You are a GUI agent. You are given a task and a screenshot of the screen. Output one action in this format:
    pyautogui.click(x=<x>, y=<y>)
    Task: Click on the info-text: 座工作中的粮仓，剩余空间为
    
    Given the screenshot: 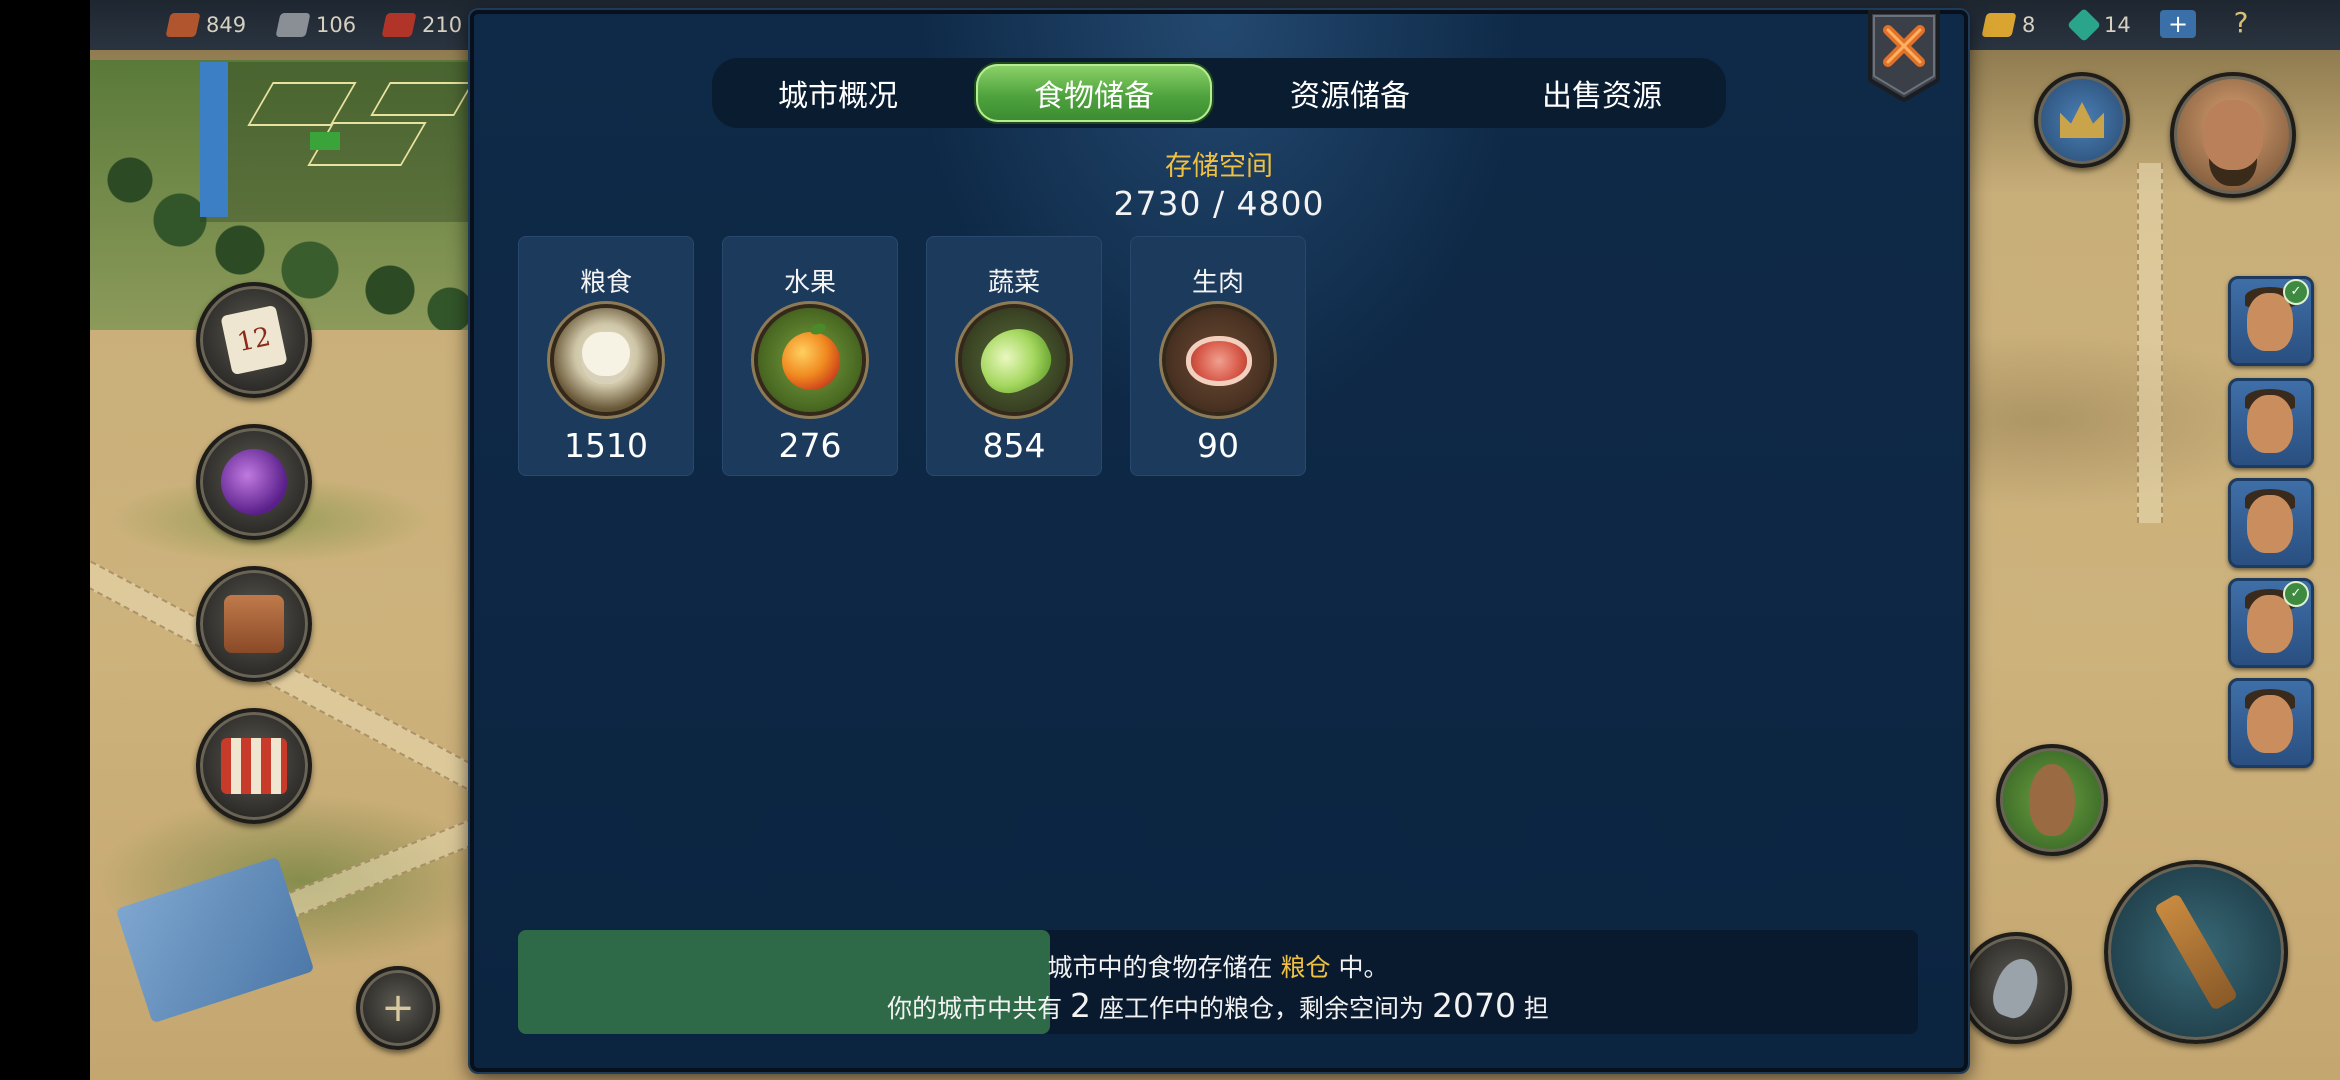 What is the action you would take?
    pyautogui.click(x=1262, y=1008)
    